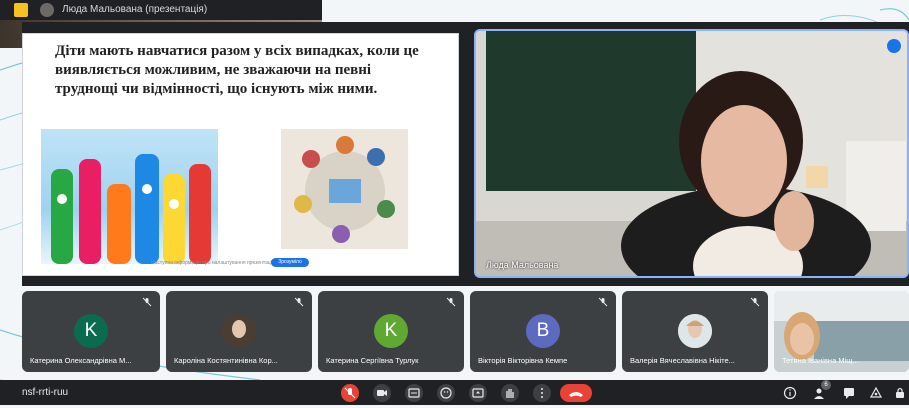 This screenshot has width=909, height=408. What do you see at coordinates (900, 393) in the screenshot?
I see `lock-icon` at bounding box center [900, 393].